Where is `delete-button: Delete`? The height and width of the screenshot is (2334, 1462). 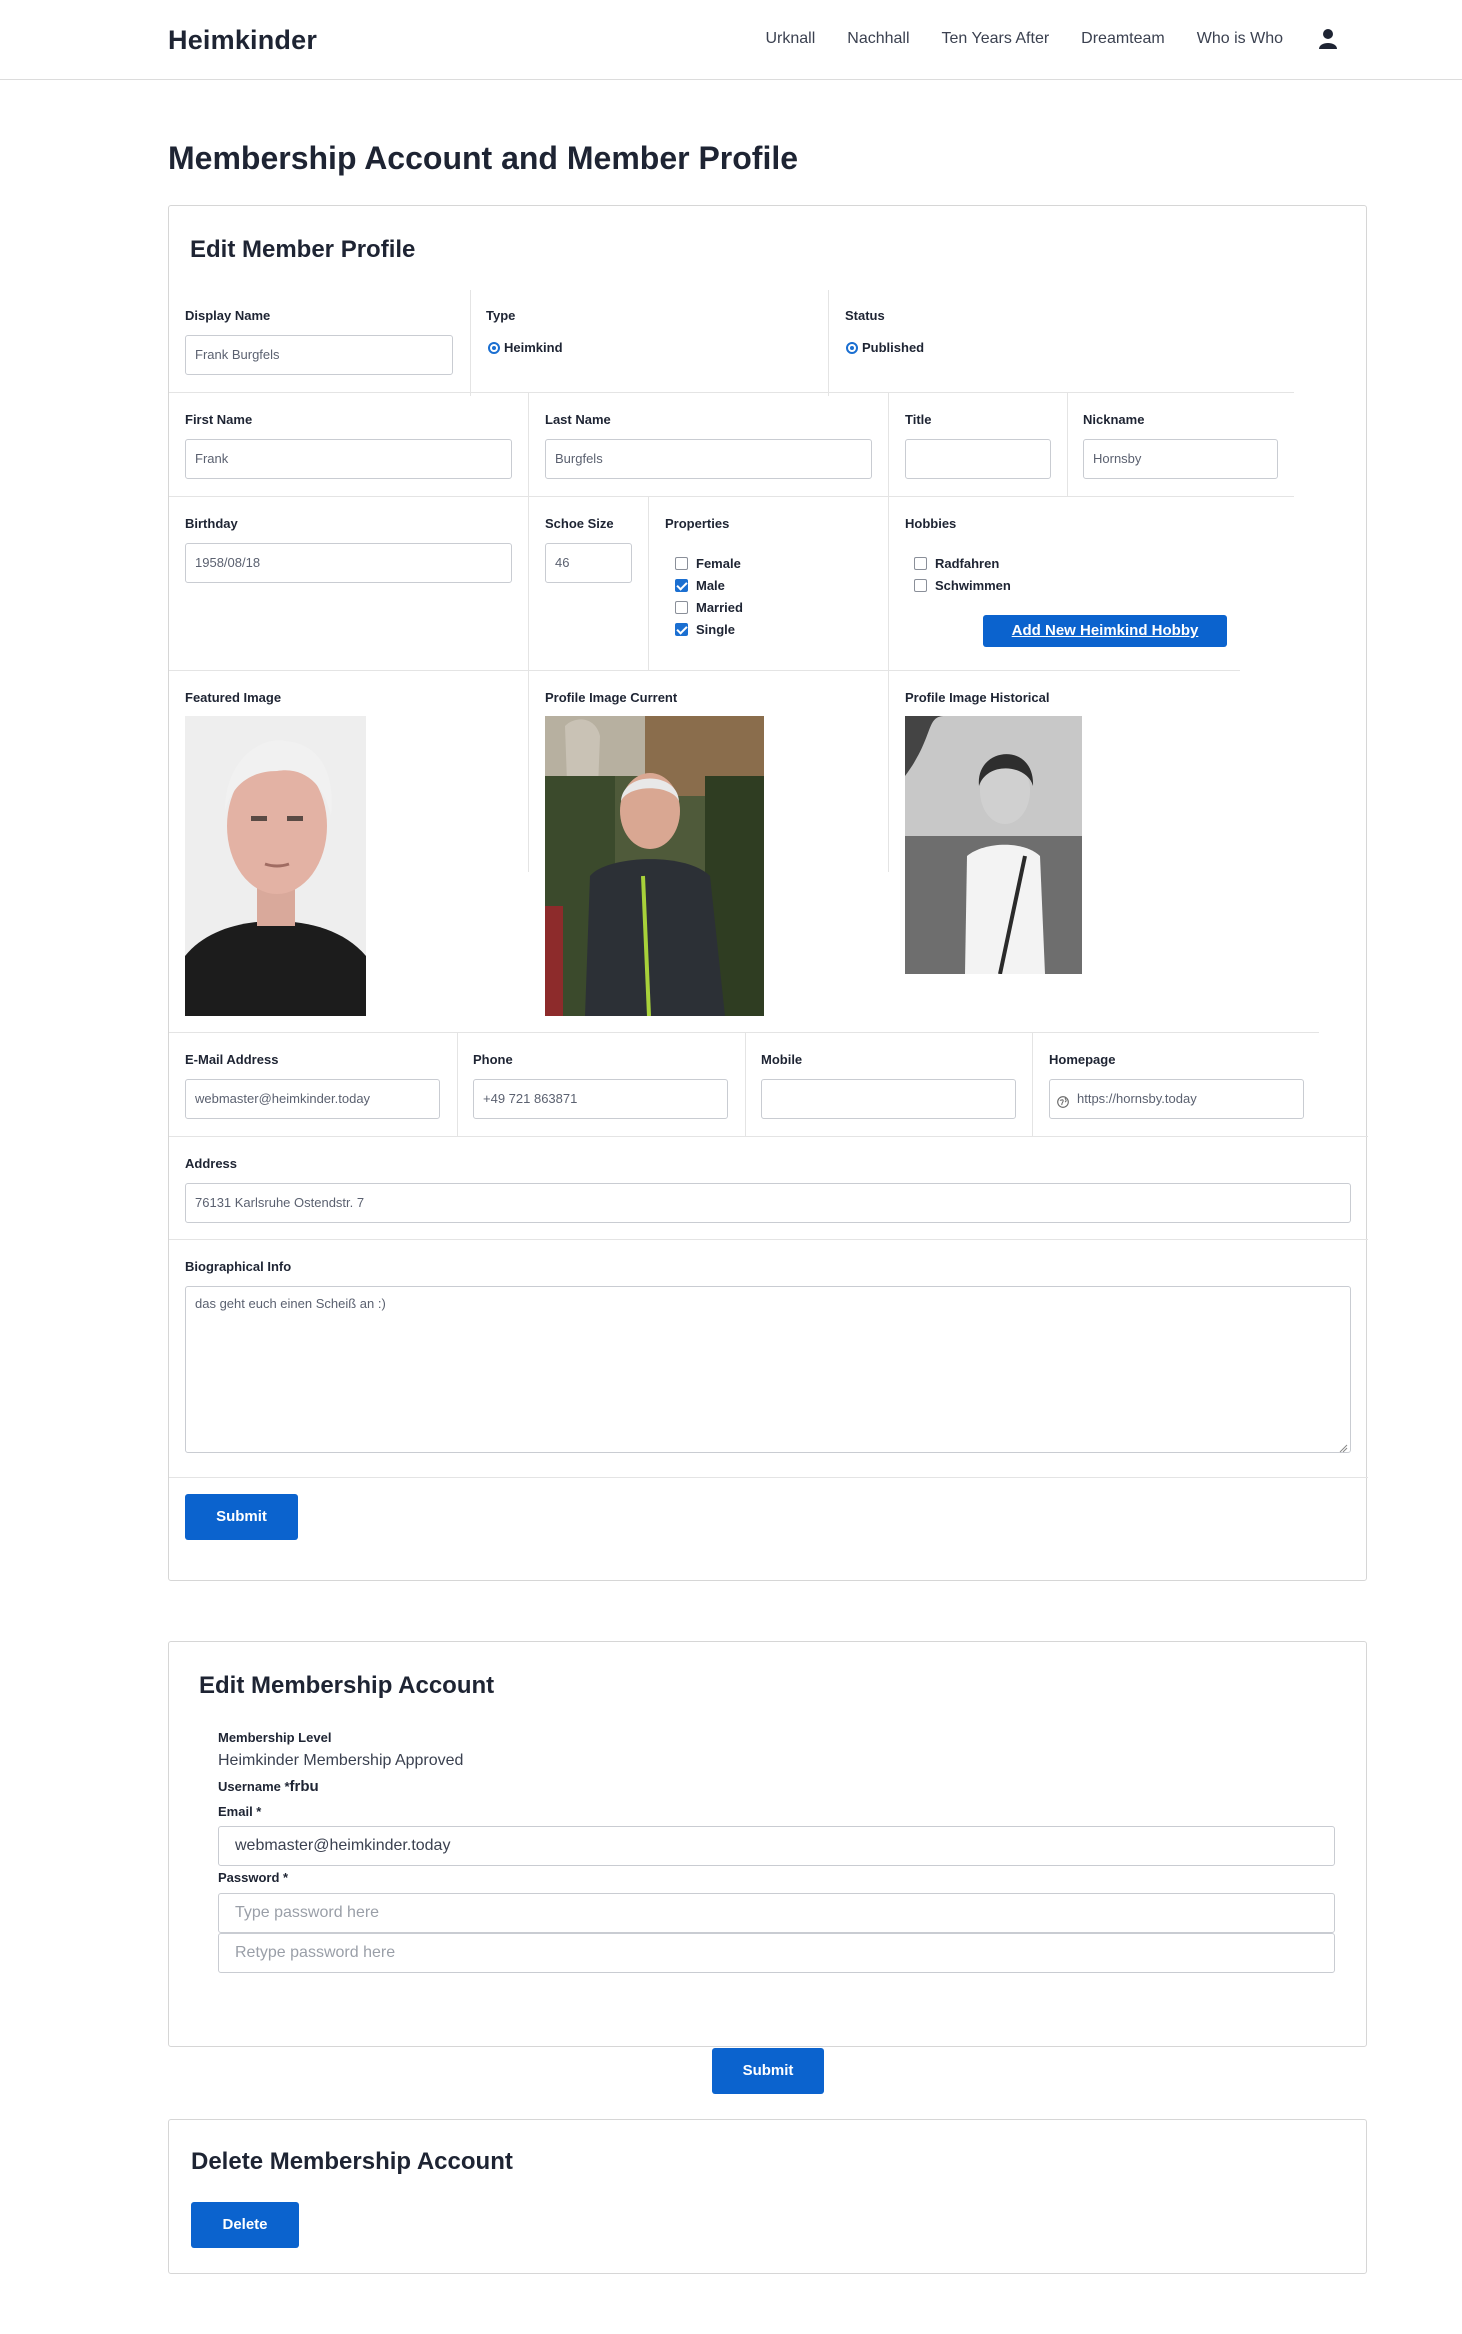 delete-button: Delete is located at coordinates (245, 2225).